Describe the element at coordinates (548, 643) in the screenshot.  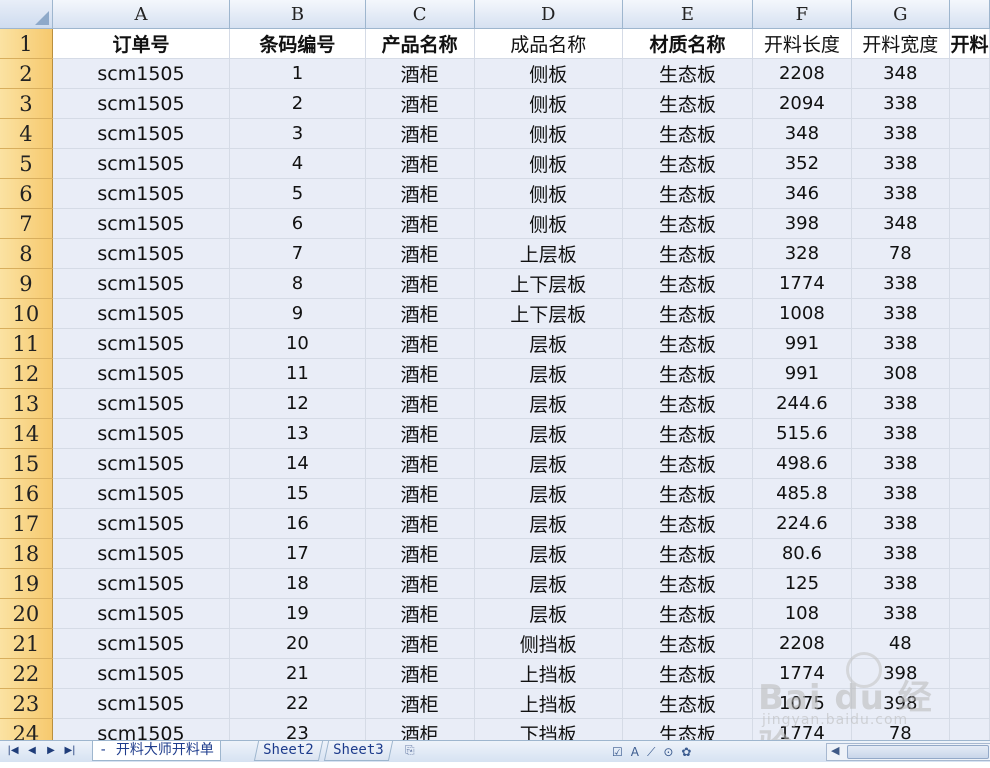
I see `cell-part: 侧挡板` at that location.